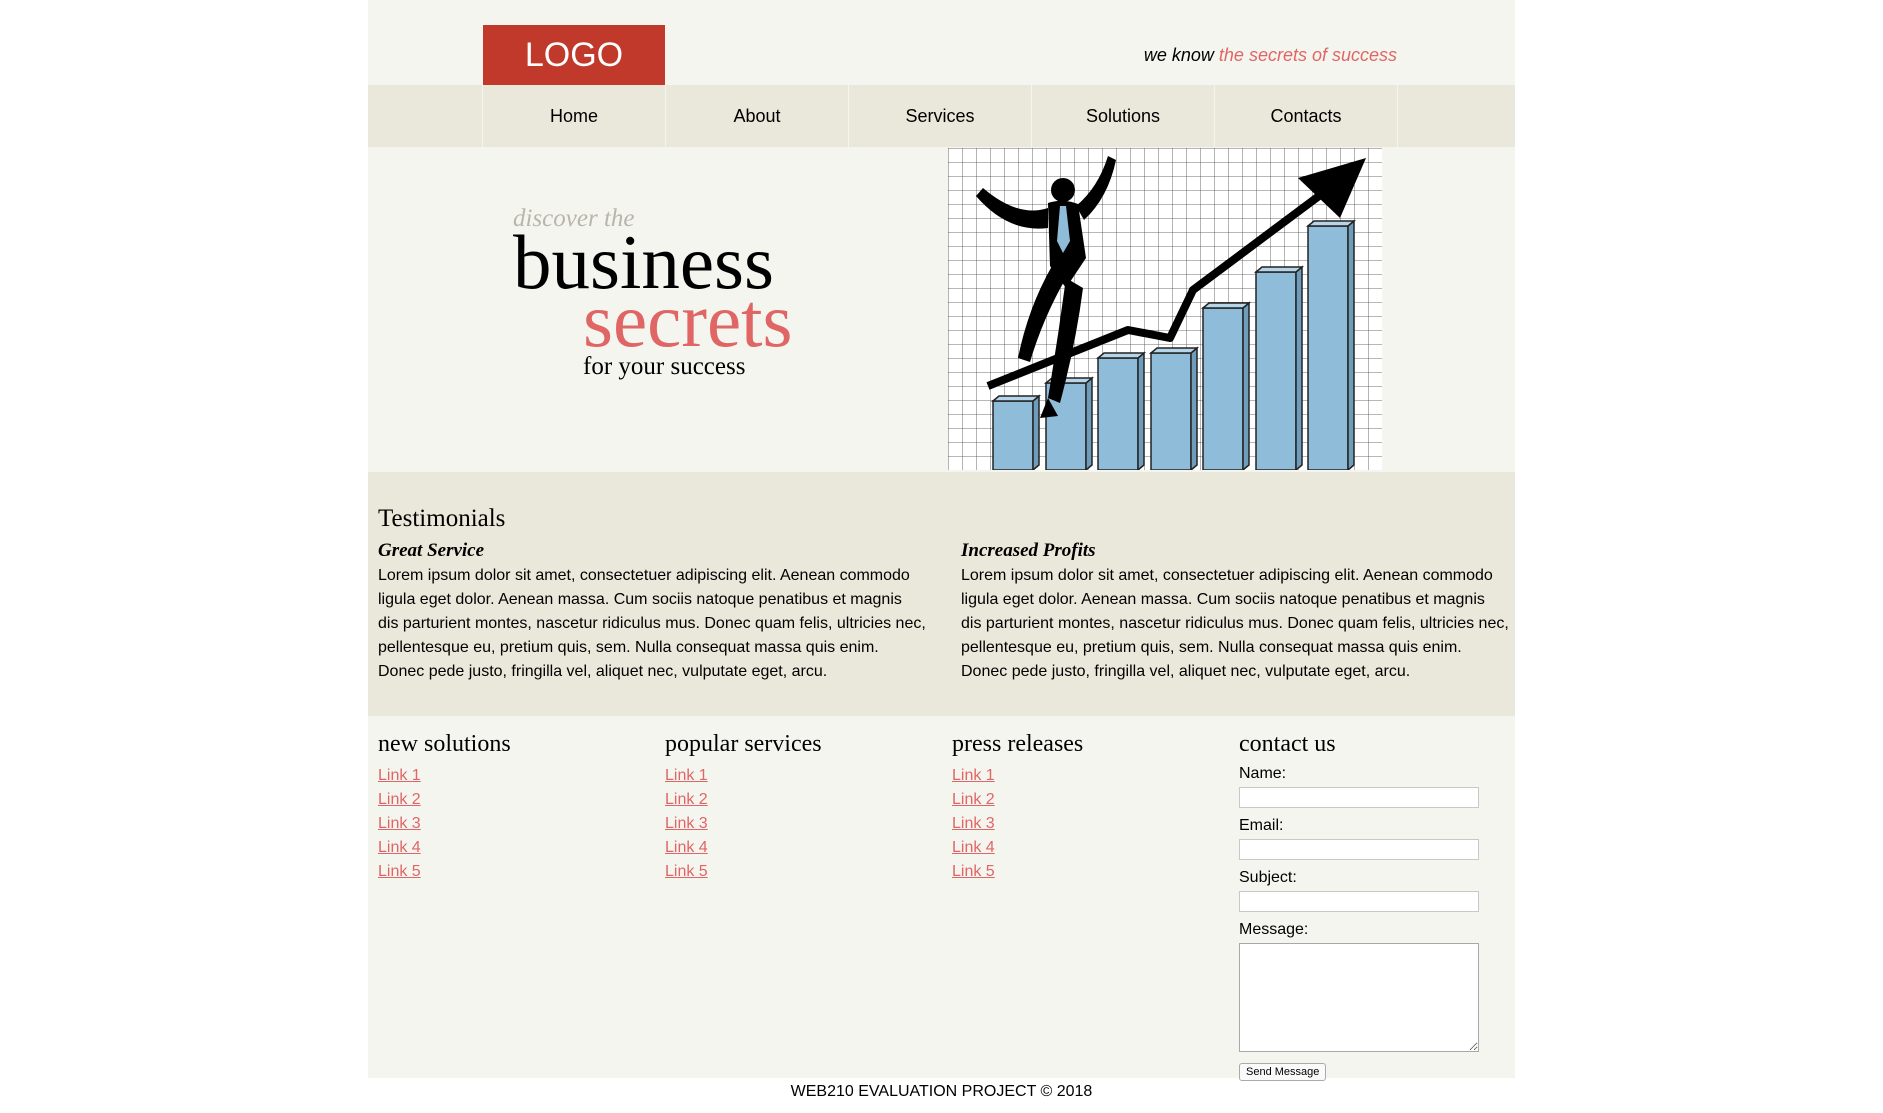  I want to click on logo: LOGO, so click(574, 55).